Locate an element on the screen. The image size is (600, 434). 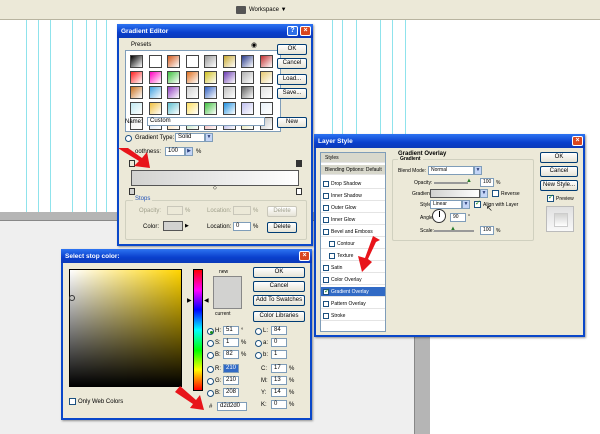
align-with-layer-checkbox is located at coordinates (477, 203).